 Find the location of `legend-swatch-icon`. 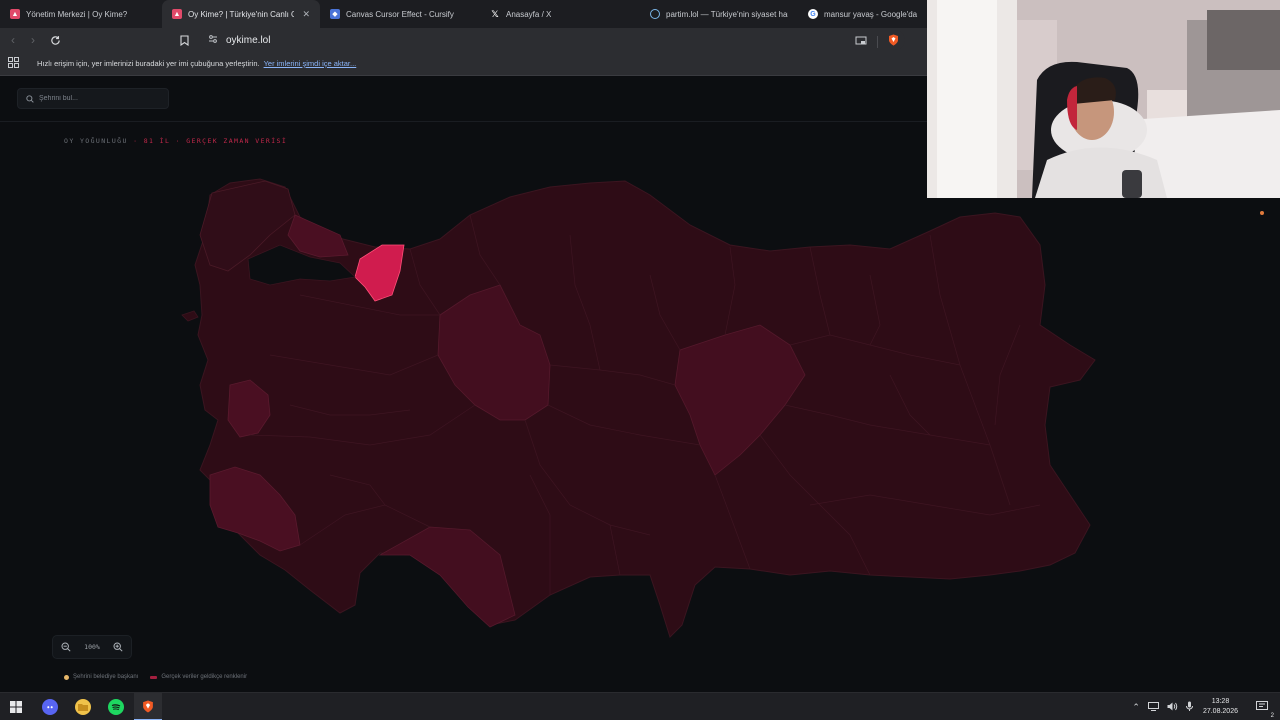

legend-swatch-icon is located at coordinates (154, 677).